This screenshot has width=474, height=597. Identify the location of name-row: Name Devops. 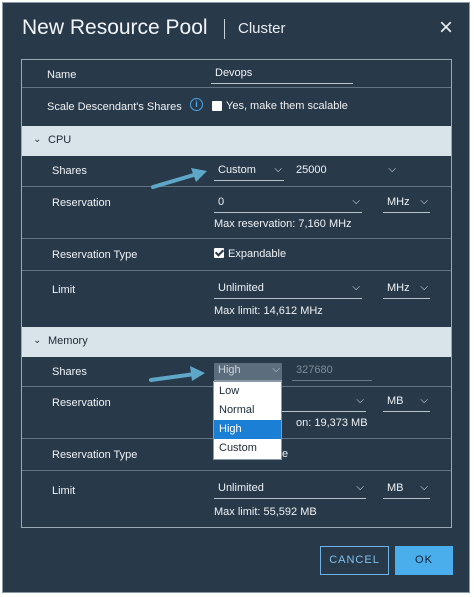
(236, 74).